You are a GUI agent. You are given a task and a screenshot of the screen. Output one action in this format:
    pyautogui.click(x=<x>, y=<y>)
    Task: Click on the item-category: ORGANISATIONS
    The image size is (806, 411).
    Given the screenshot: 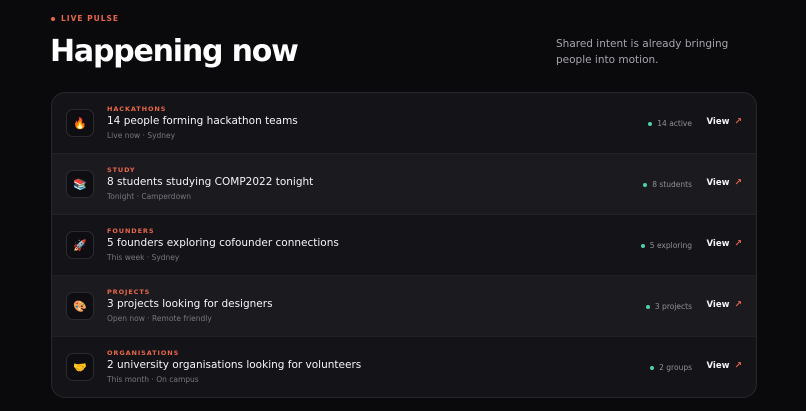 What is the action you would take?
    pyautogui.click(x=143, y=353)
    